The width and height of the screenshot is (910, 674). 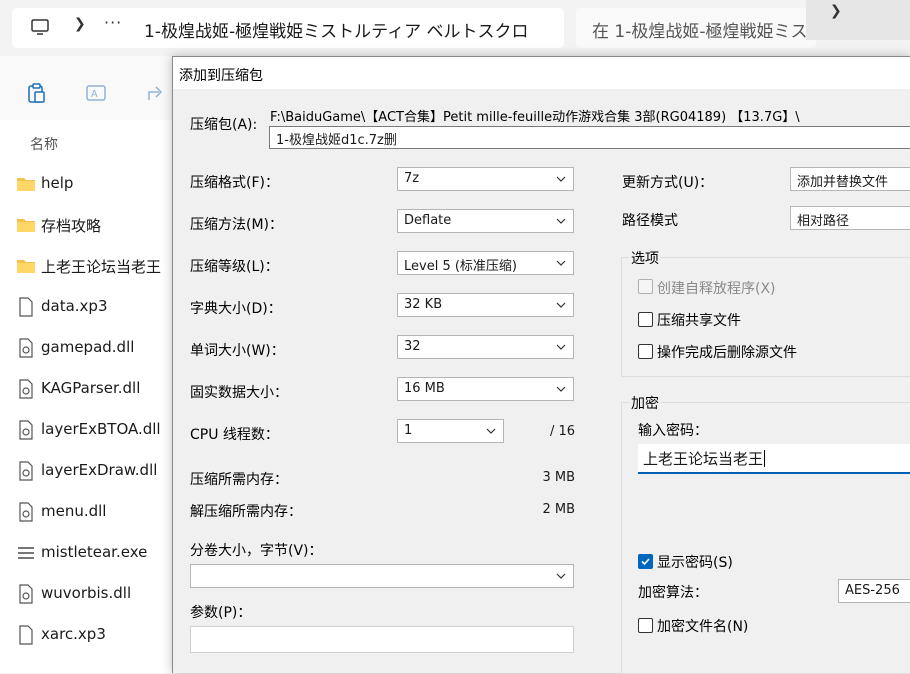 I want to click on file-name: gamepad.dll, so click(x=88, y=347).